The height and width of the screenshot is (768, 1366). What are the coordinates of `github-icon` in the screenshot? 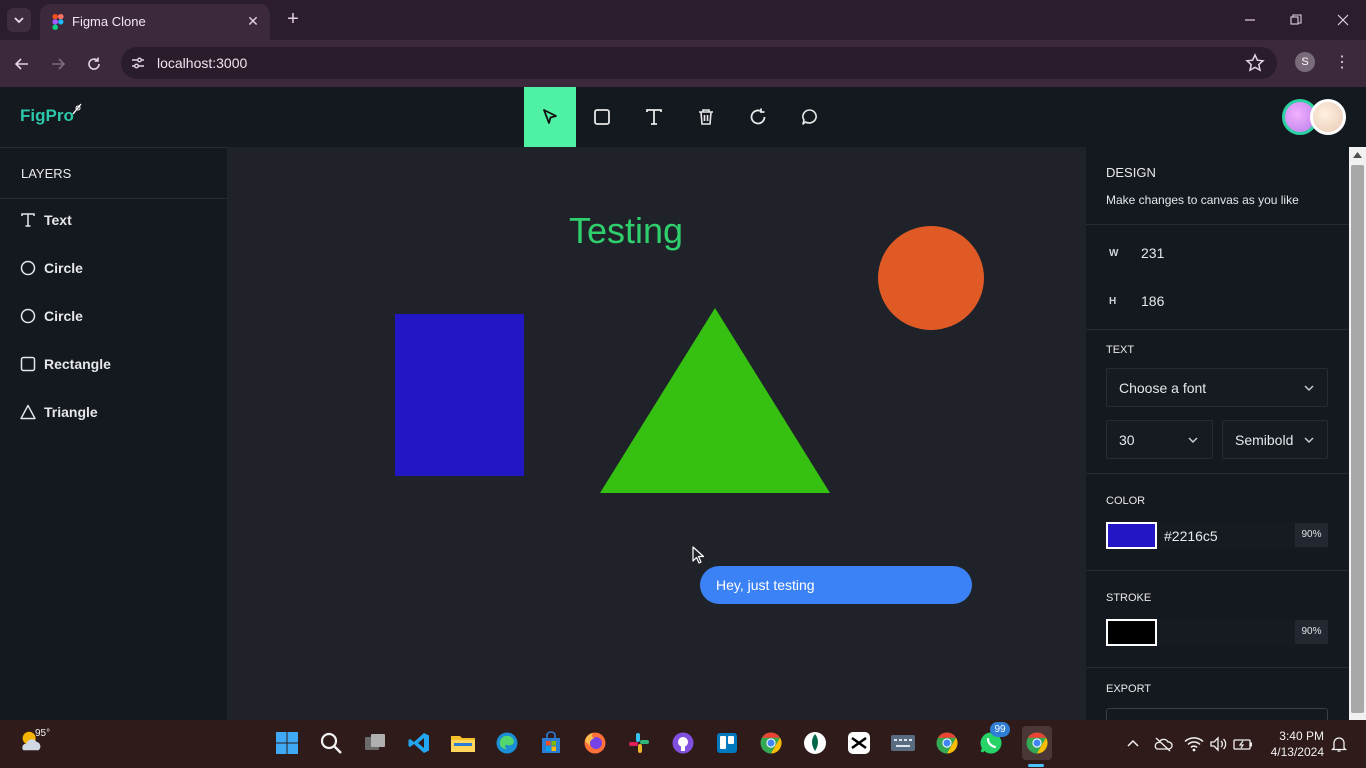 It's located at (683, 743).